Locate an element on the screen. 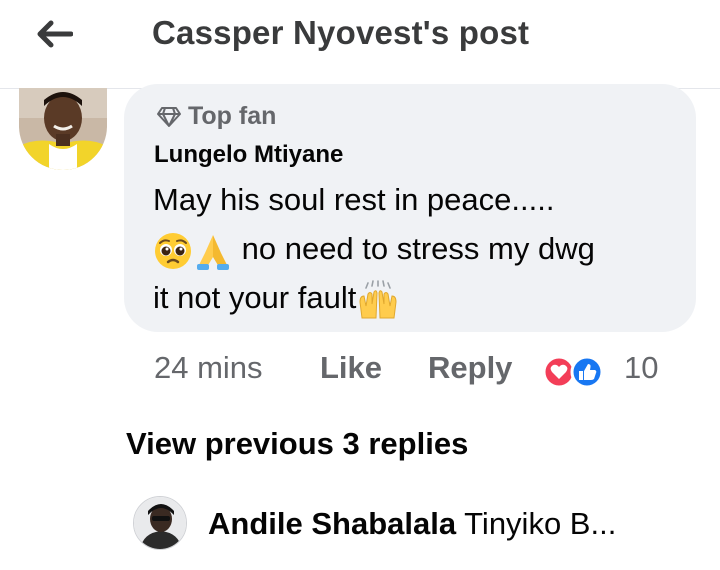 The height and width of the screenshot is (570, 720). comment-line-3: it not your fault is located at coordinates (418, 297).